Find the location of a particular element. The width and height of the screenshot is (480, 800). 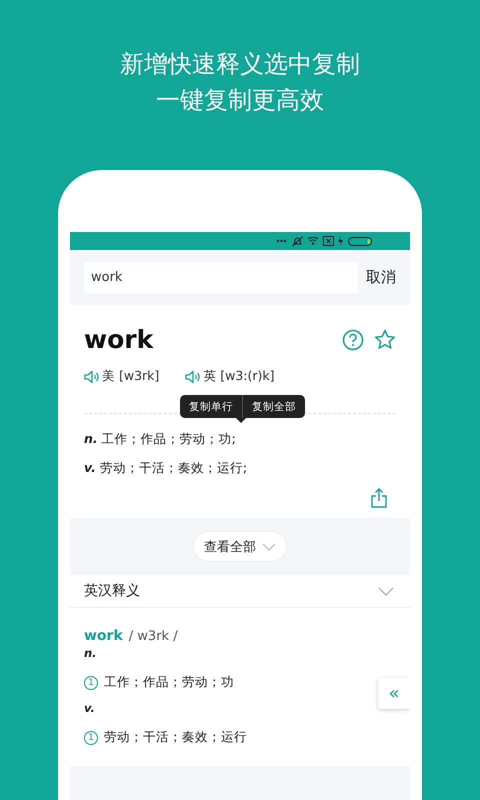

phonetic-text: / w3rk / is located at coordinates (153, 636).